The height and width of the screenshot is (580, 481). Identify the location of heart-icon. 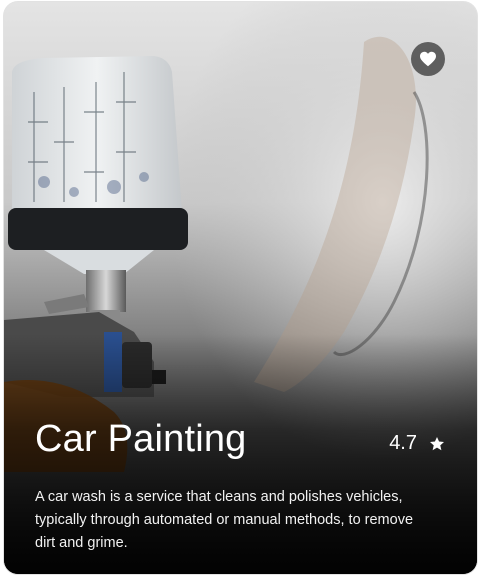
(428, 59).